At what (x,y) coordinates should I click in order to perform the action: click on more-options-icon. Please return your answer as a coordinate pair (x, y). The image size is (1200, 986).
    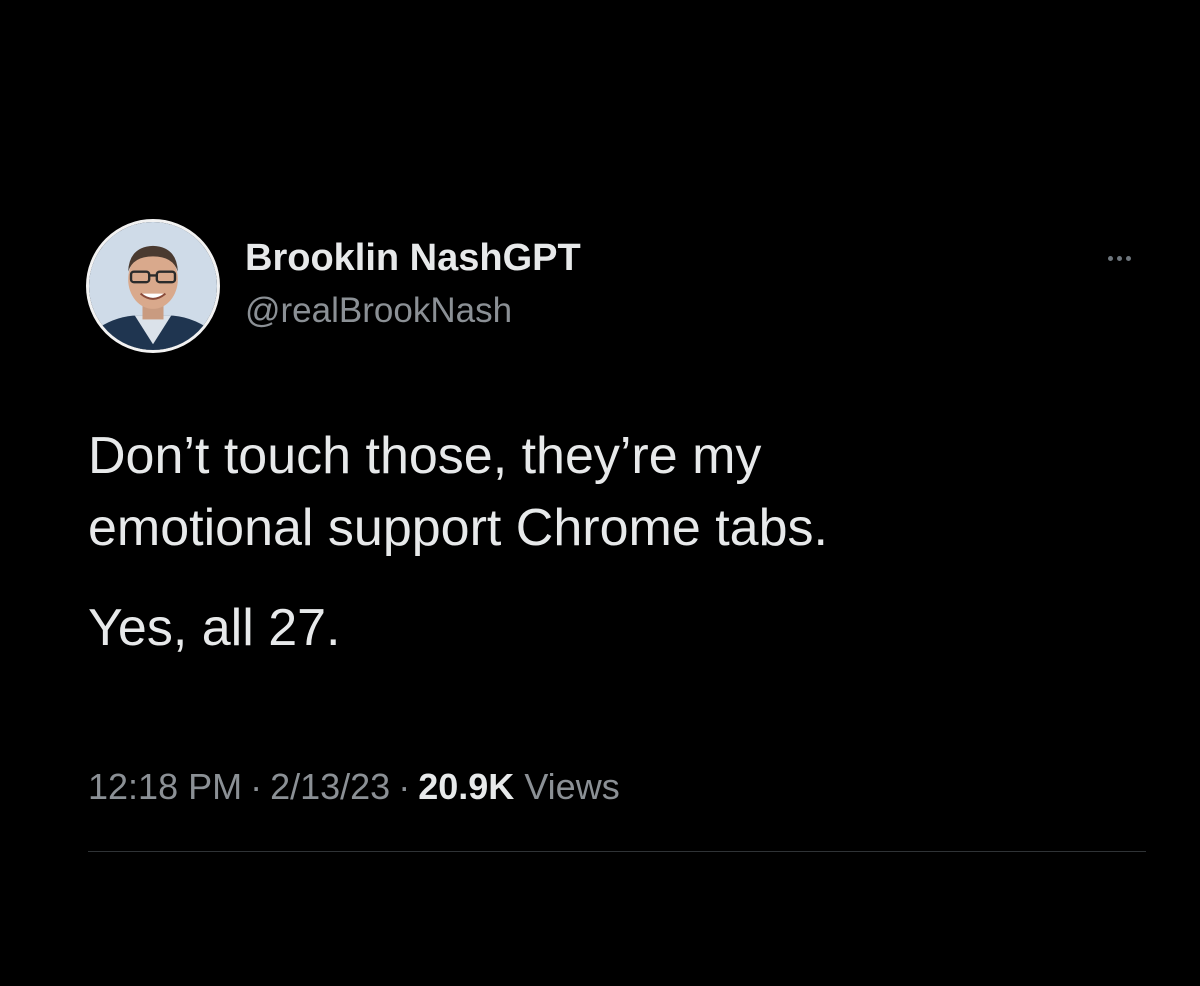
    Looking at the image, I should click on (1119, 258).